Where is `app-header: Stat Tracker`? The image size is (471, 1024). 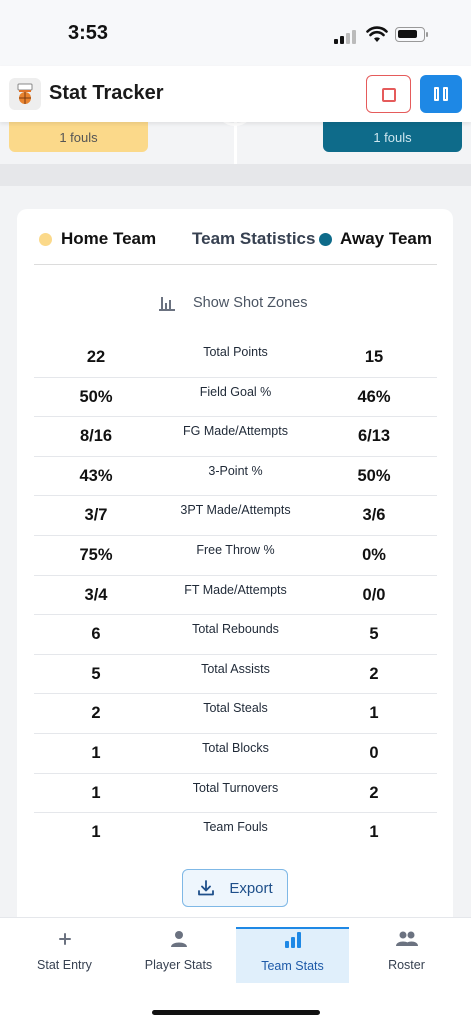
app-header: Stat Tracker is located at coordinates (235, 94).